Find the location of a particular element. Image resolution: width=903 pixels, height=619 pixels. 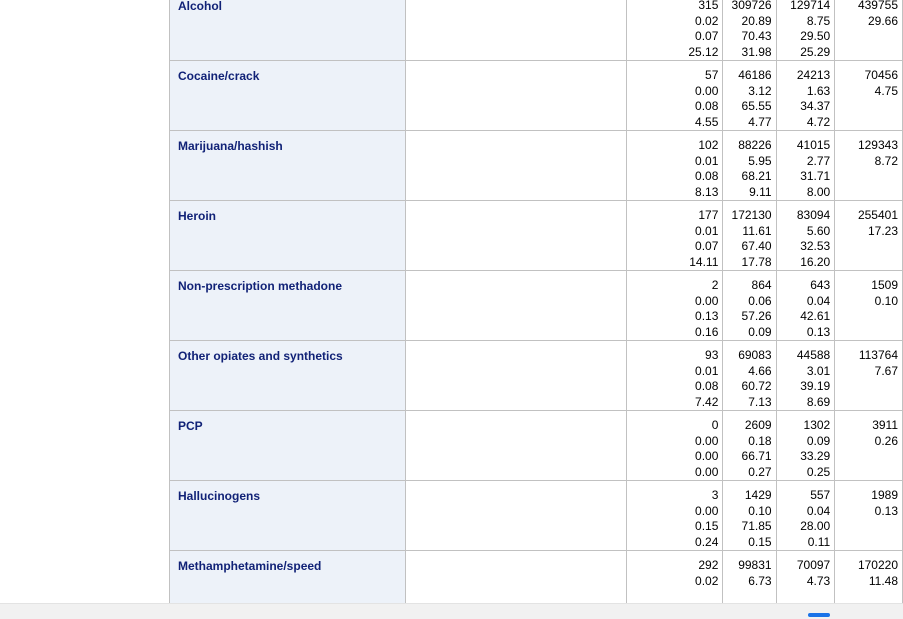

cell-value: 1302 is located at coordinates (817, 425).